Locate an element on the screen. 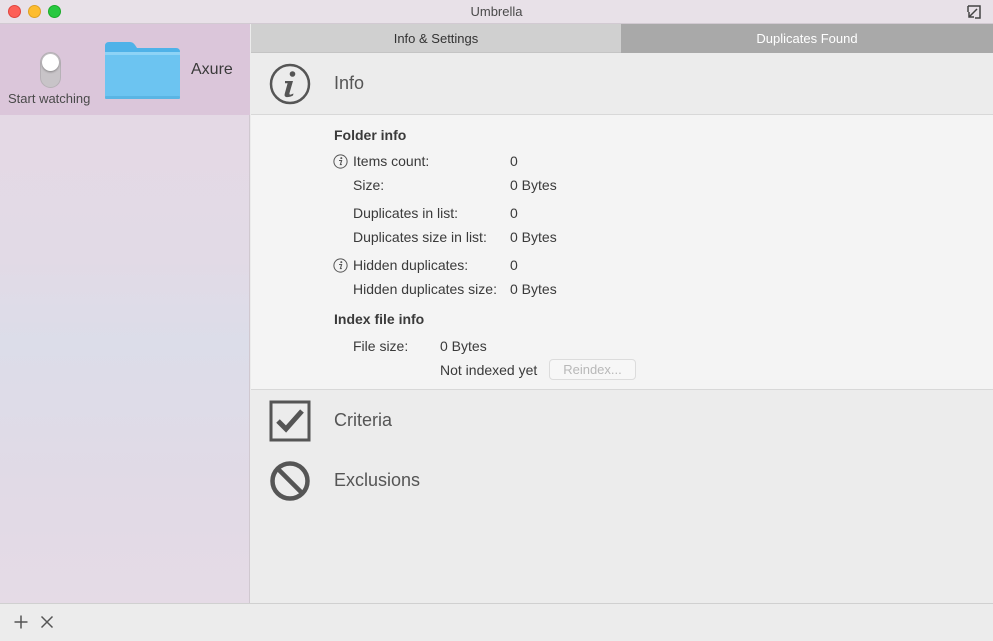 The height and width of the screenshot is (641, 993). items-count-value: 0 is located at coordinates (514, 161).